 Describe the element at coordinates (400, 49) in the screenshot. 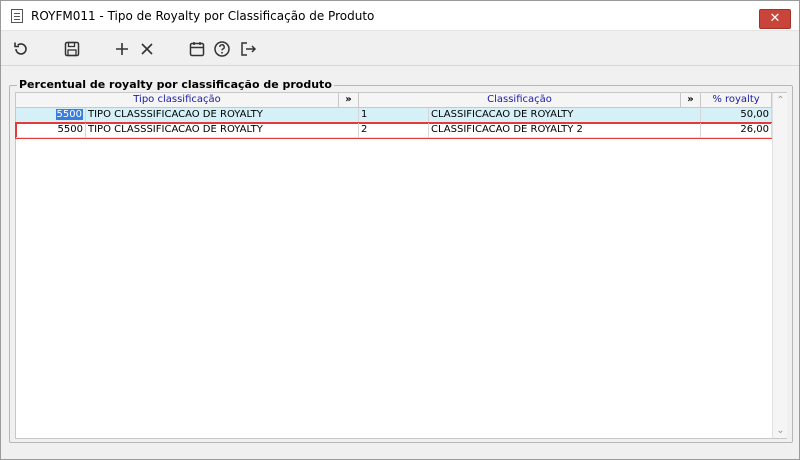

I see `toolbar` at that location.